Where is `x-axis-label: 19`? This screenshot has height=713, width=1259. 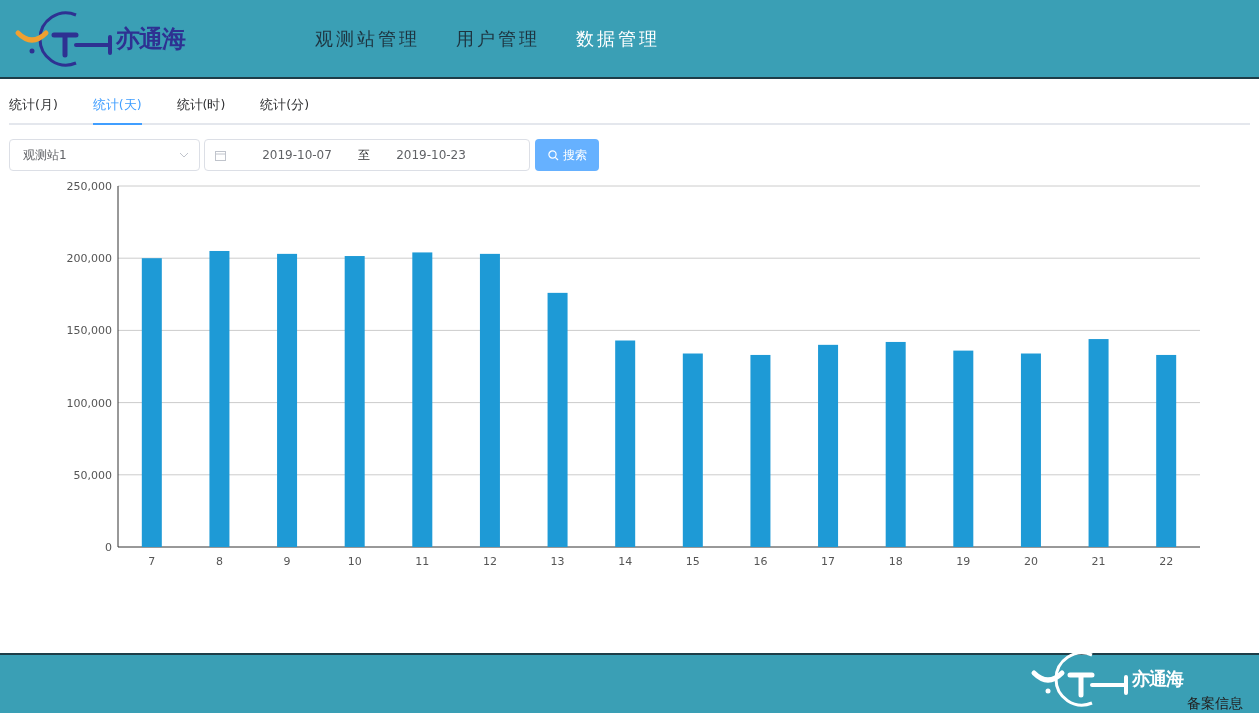 x-axis-label: 19 is located at coordinates (963, 561).